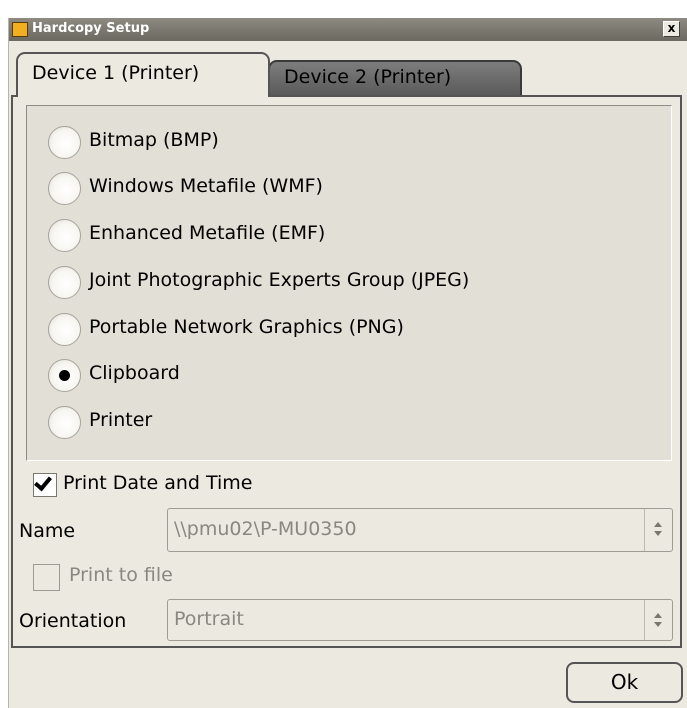 This screenshot has height=708, width=687. What do you see at coordinates (420, 530) in the screenshot?
I see `printer-name-select: \\pmu02\P-MU0350` at bounding box center [420, 530].